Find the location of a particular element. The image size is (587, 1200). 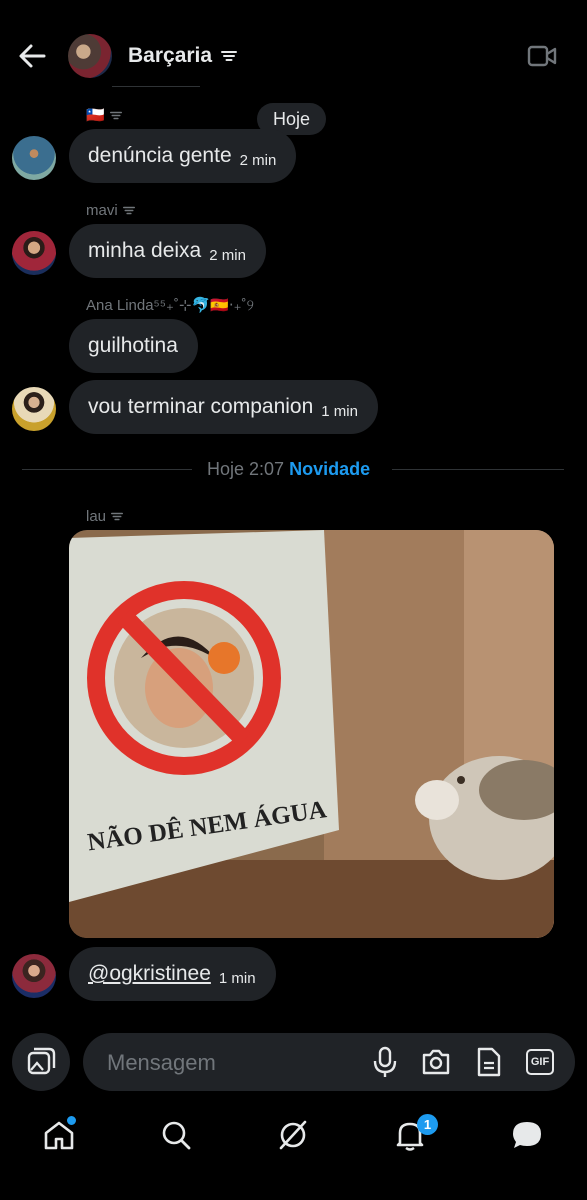

notification-badge: 1 is located at coordinates (427, 1124).